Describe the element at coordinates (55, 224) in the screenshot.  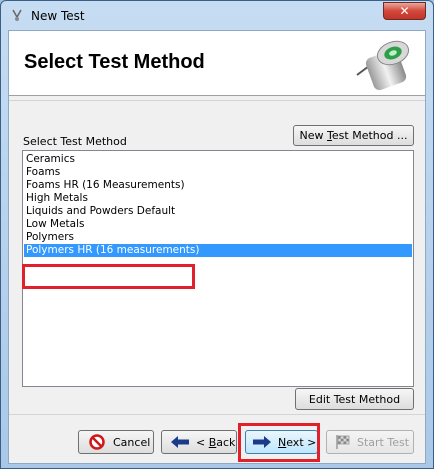
I see `list-item: Low Metals` at that location.